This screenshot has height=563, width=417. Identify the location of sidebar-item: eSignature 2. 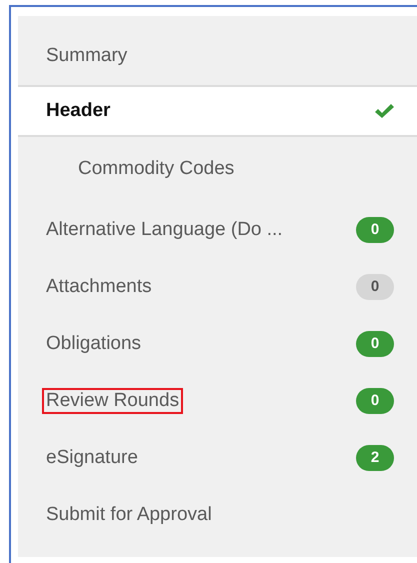
(217, 457).